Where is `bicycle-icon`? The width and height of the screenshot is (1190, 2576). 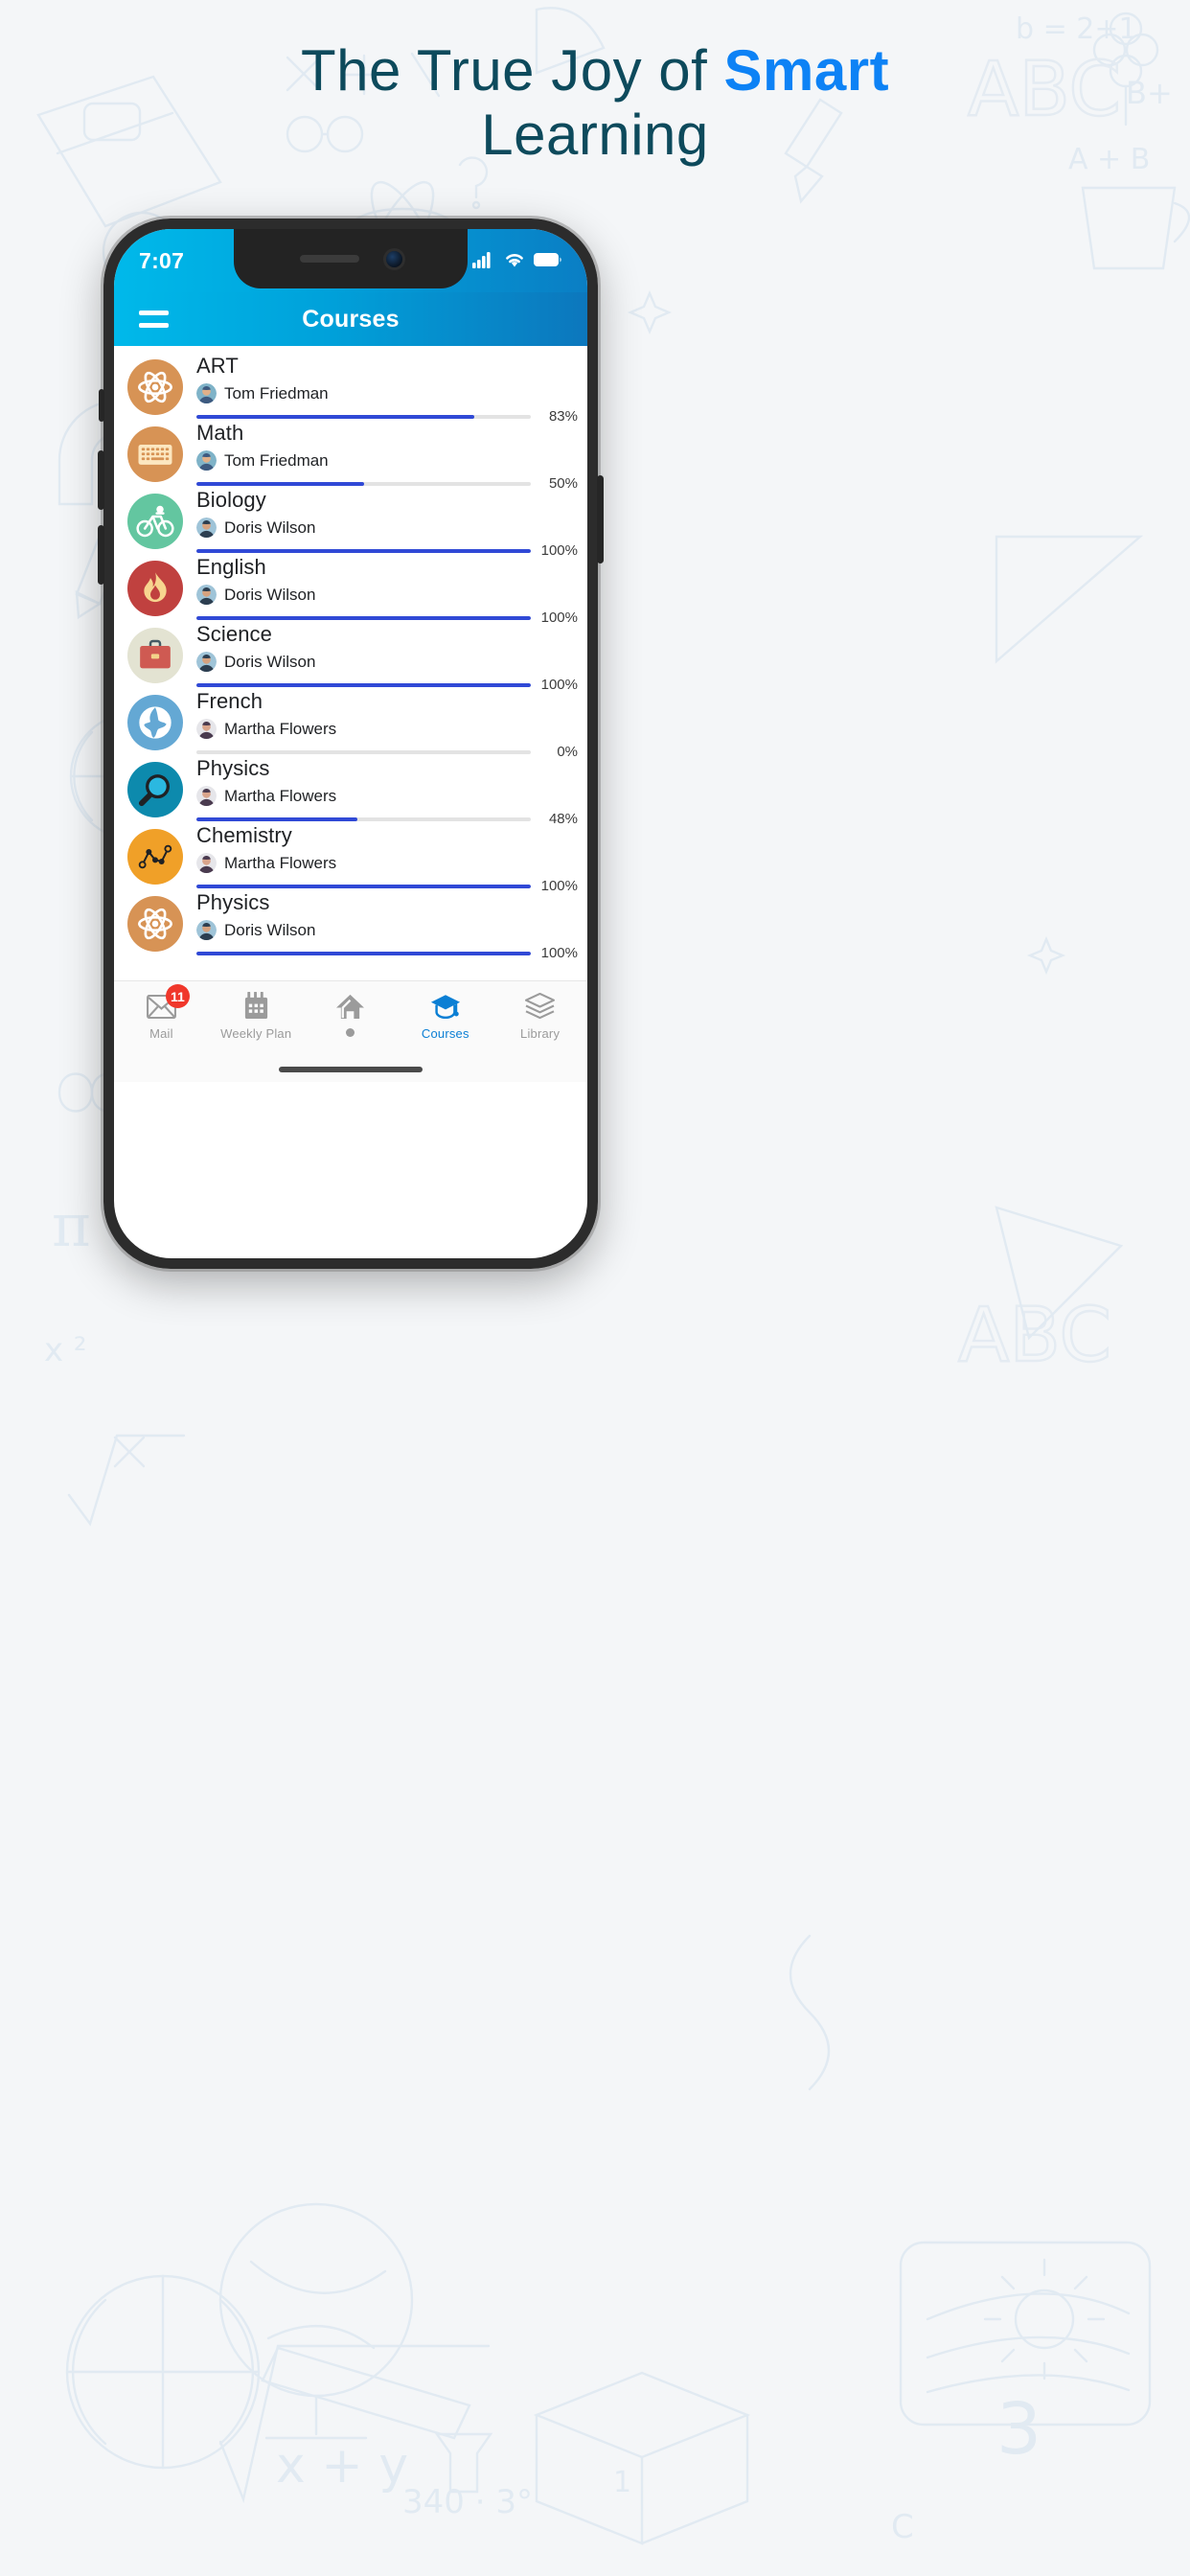 bicycle-icon is located at coordinates (155, 521).